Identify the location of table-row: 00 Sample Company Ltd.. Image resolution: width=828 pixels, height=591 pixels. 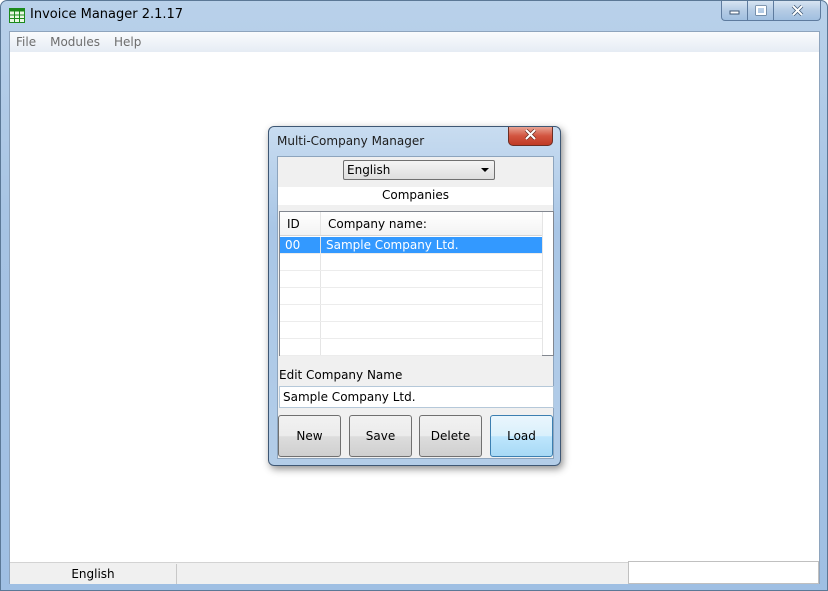
(411, 245).